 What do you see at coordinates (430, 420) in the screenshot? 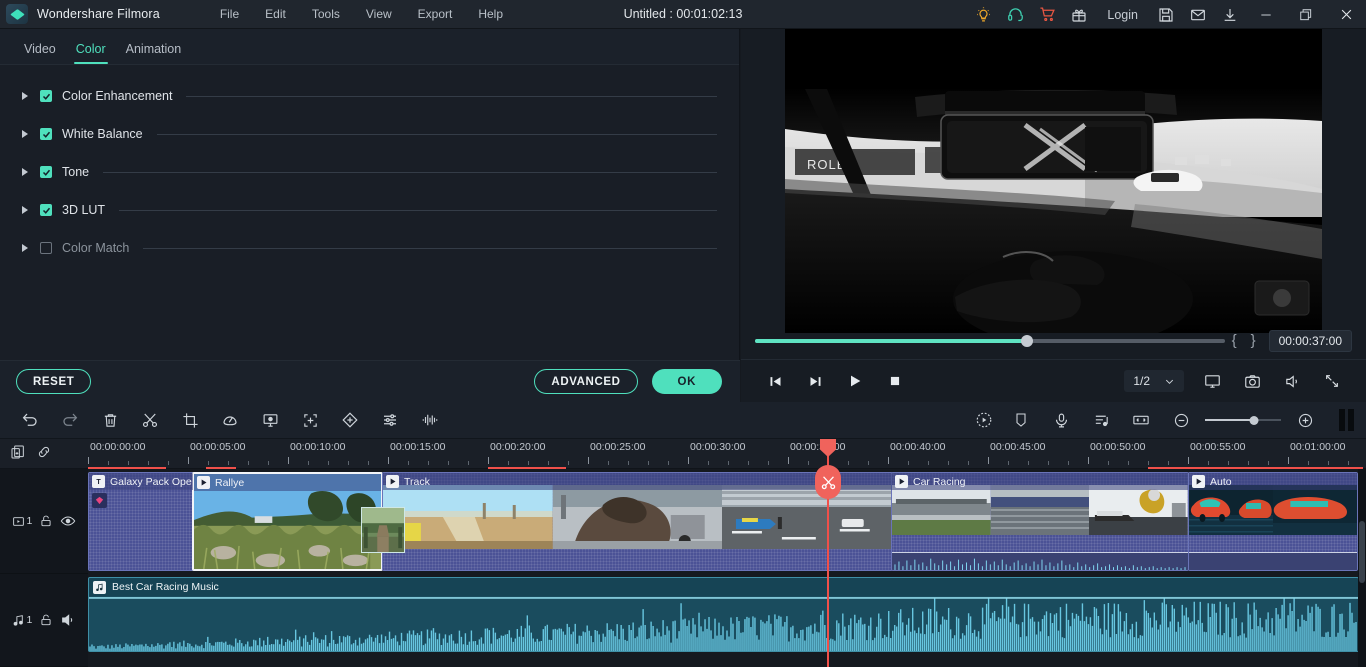
I see `audio-detach-icon` at bounding box center [430, 420].